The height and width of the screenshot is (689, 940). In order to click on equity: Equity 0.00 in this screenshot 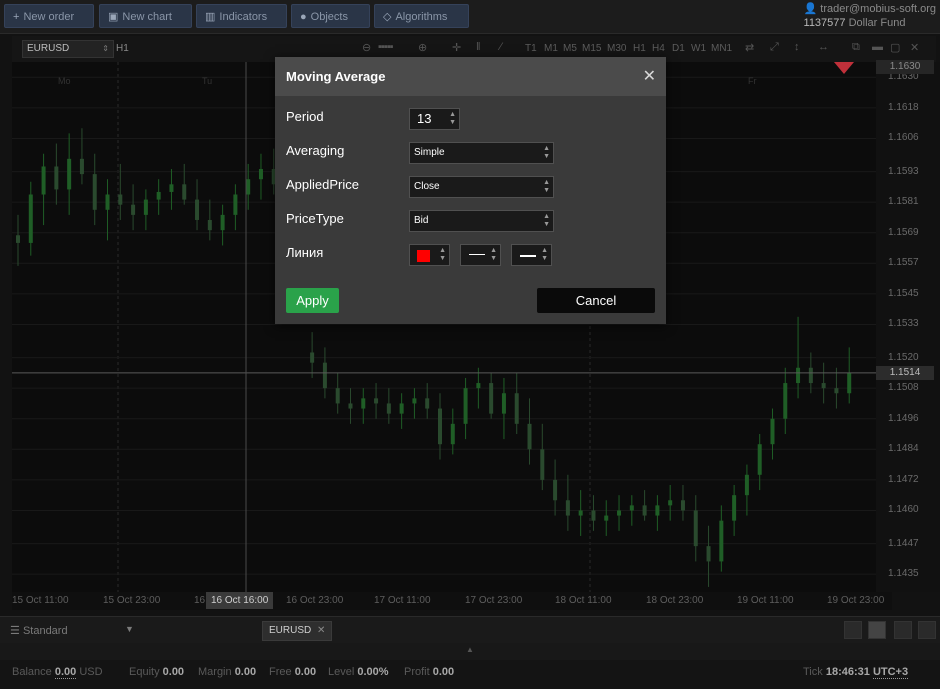, I will do `click(157, 672)`.